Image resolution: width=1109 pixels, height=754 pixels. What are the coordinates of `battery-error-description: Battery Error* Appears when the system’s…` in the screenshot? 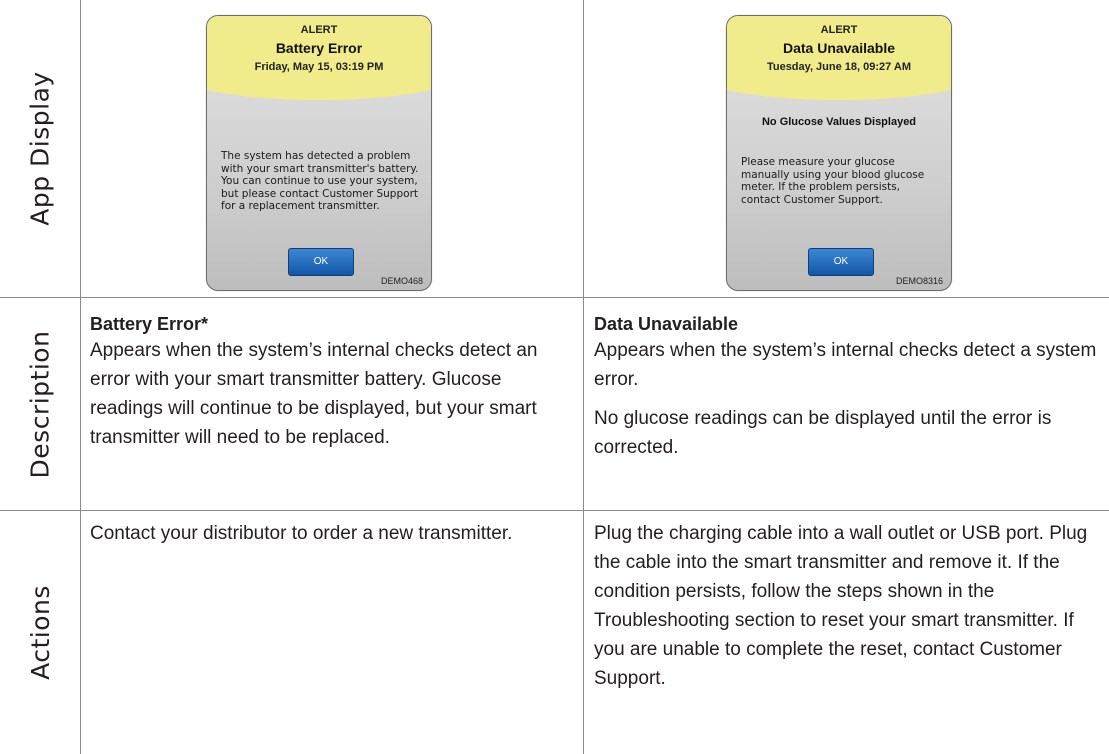 It's located at (330, 382).